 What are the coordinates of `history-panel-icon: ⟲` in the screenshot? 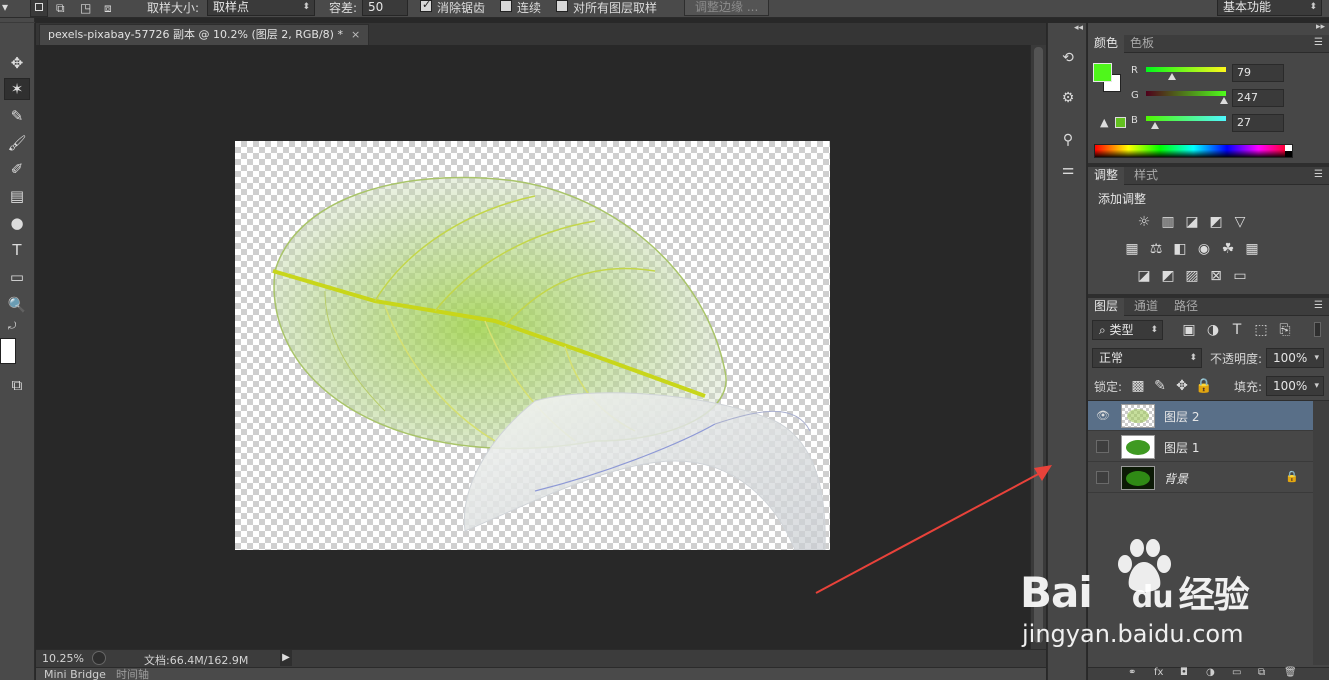 It's located at (1068, 58).